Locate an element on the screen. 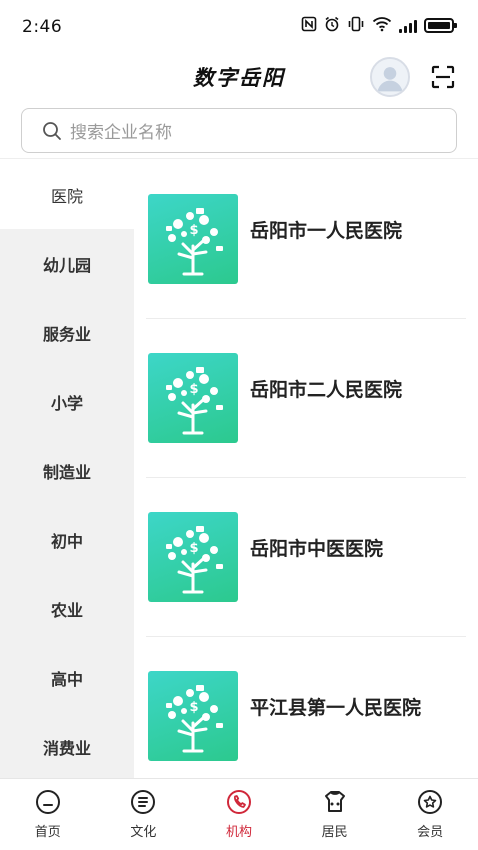 This screenshot has width=478, height=850. status-bar: 2:46 is located at coordinates (239, 26).